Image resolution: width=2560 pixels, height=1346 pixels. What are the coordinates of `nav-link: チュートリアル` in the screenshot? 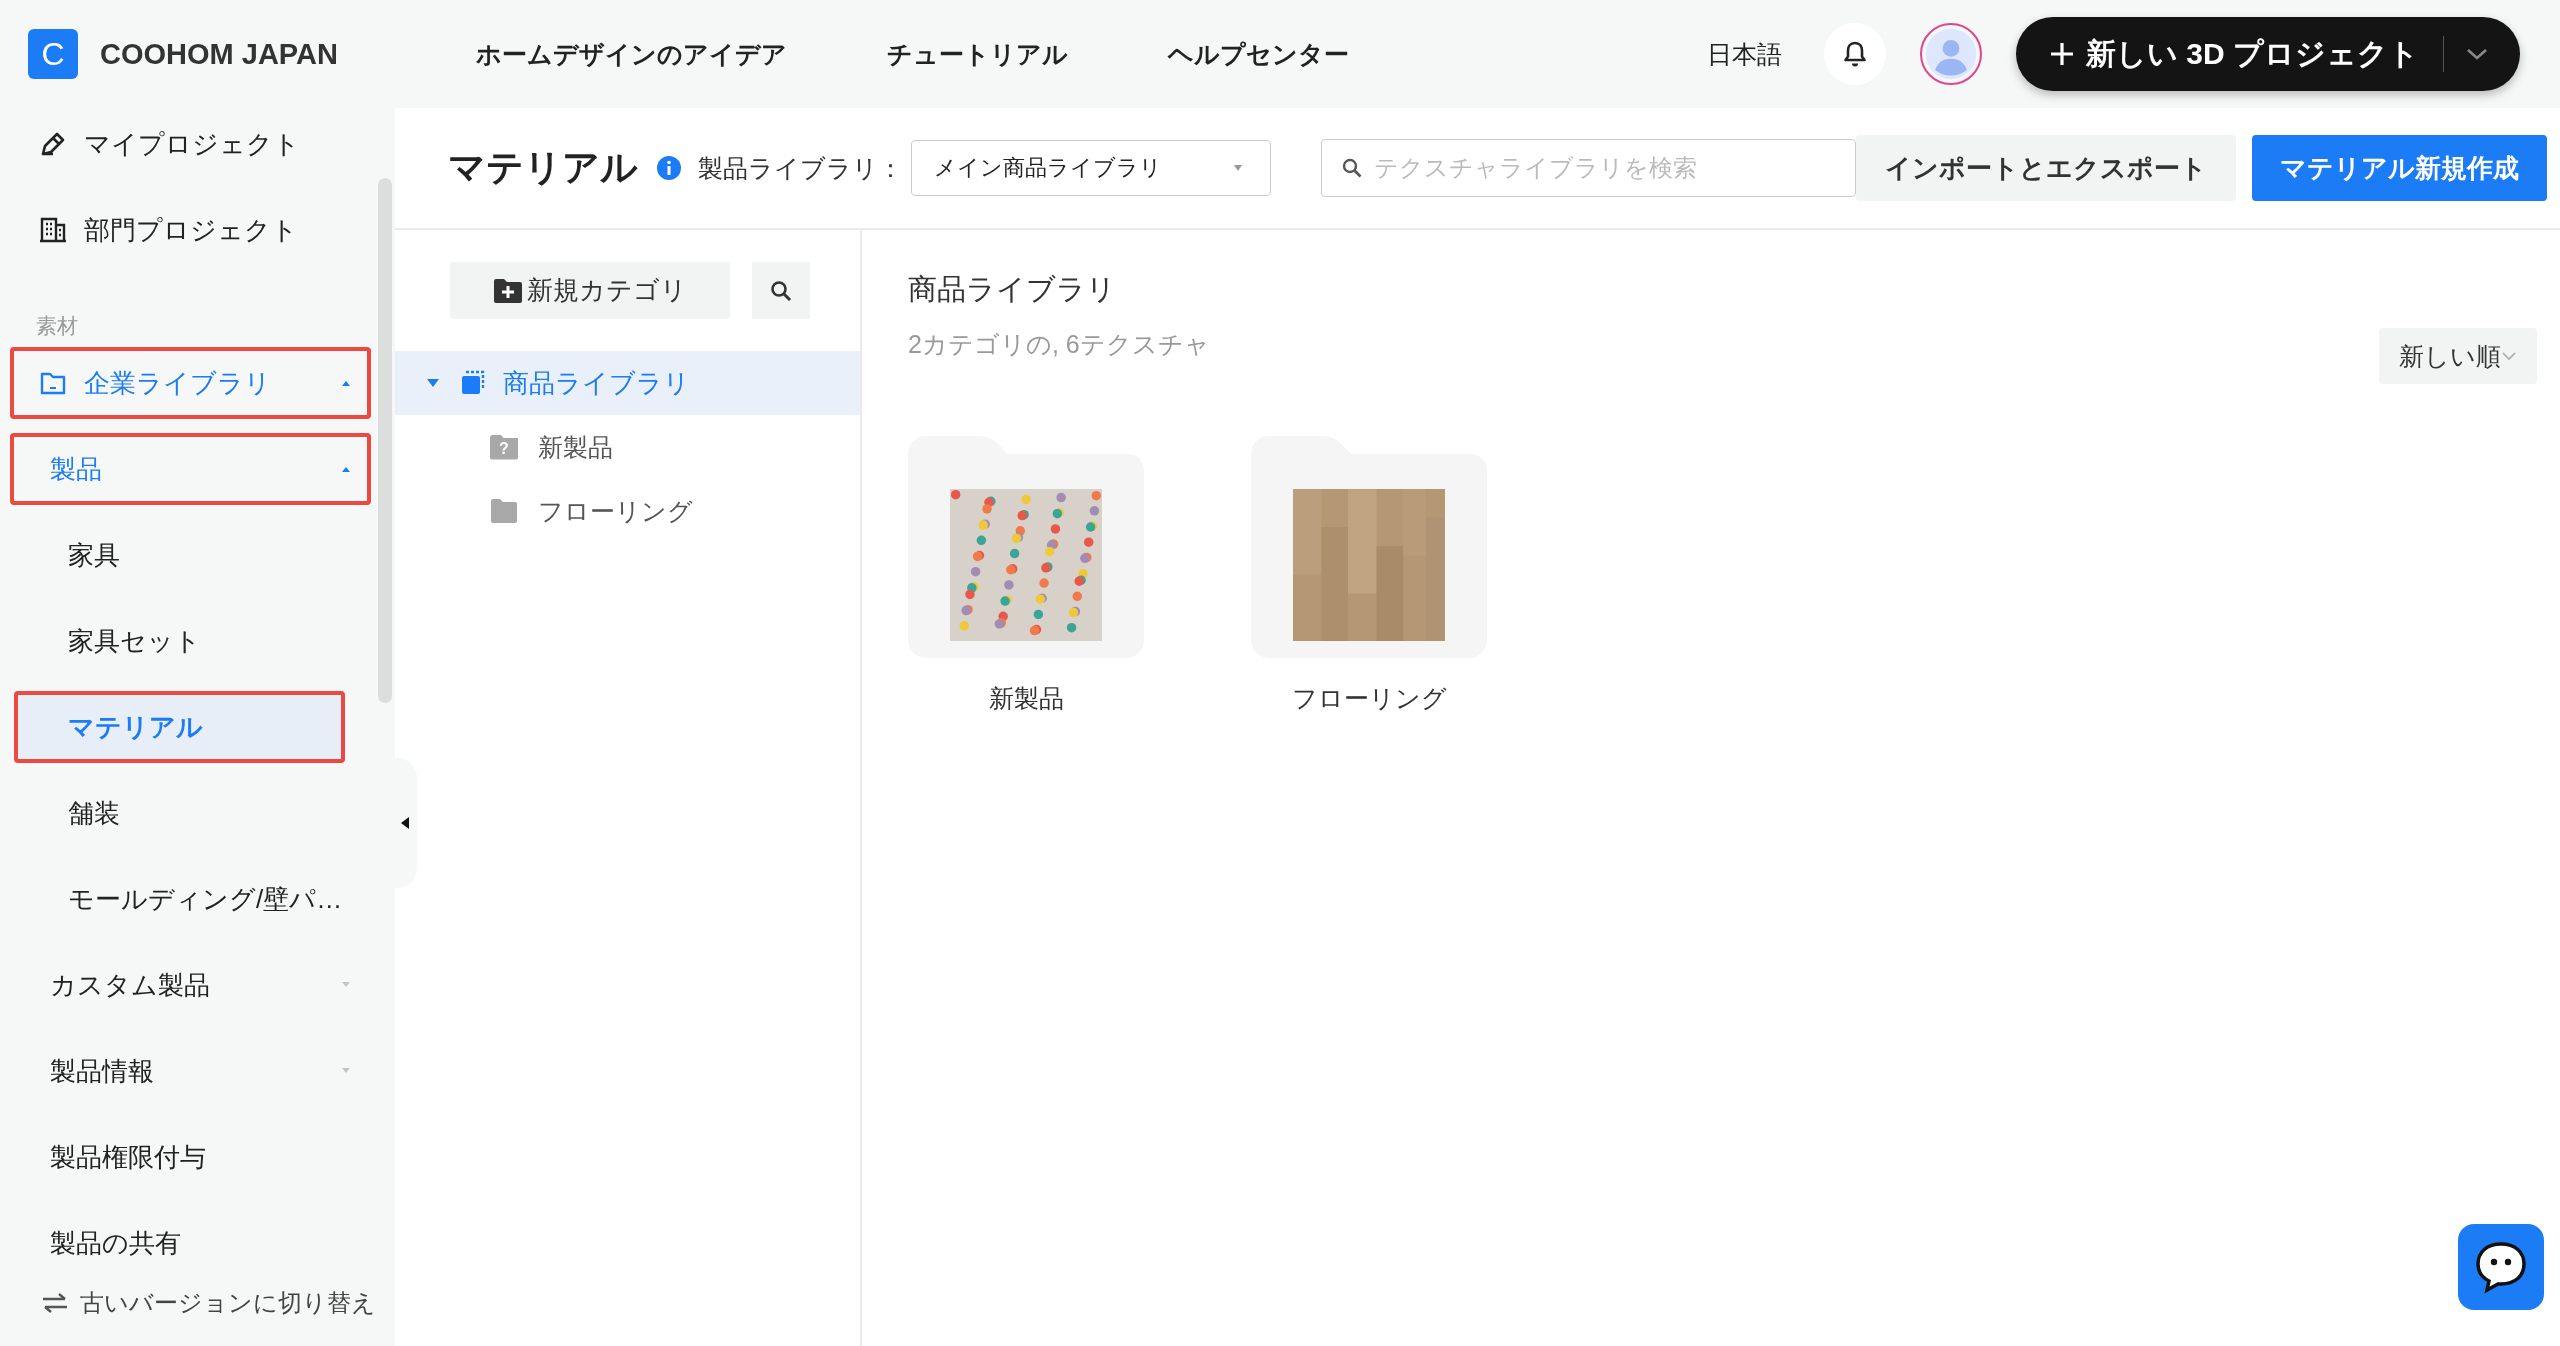 It's located at (977, 54).